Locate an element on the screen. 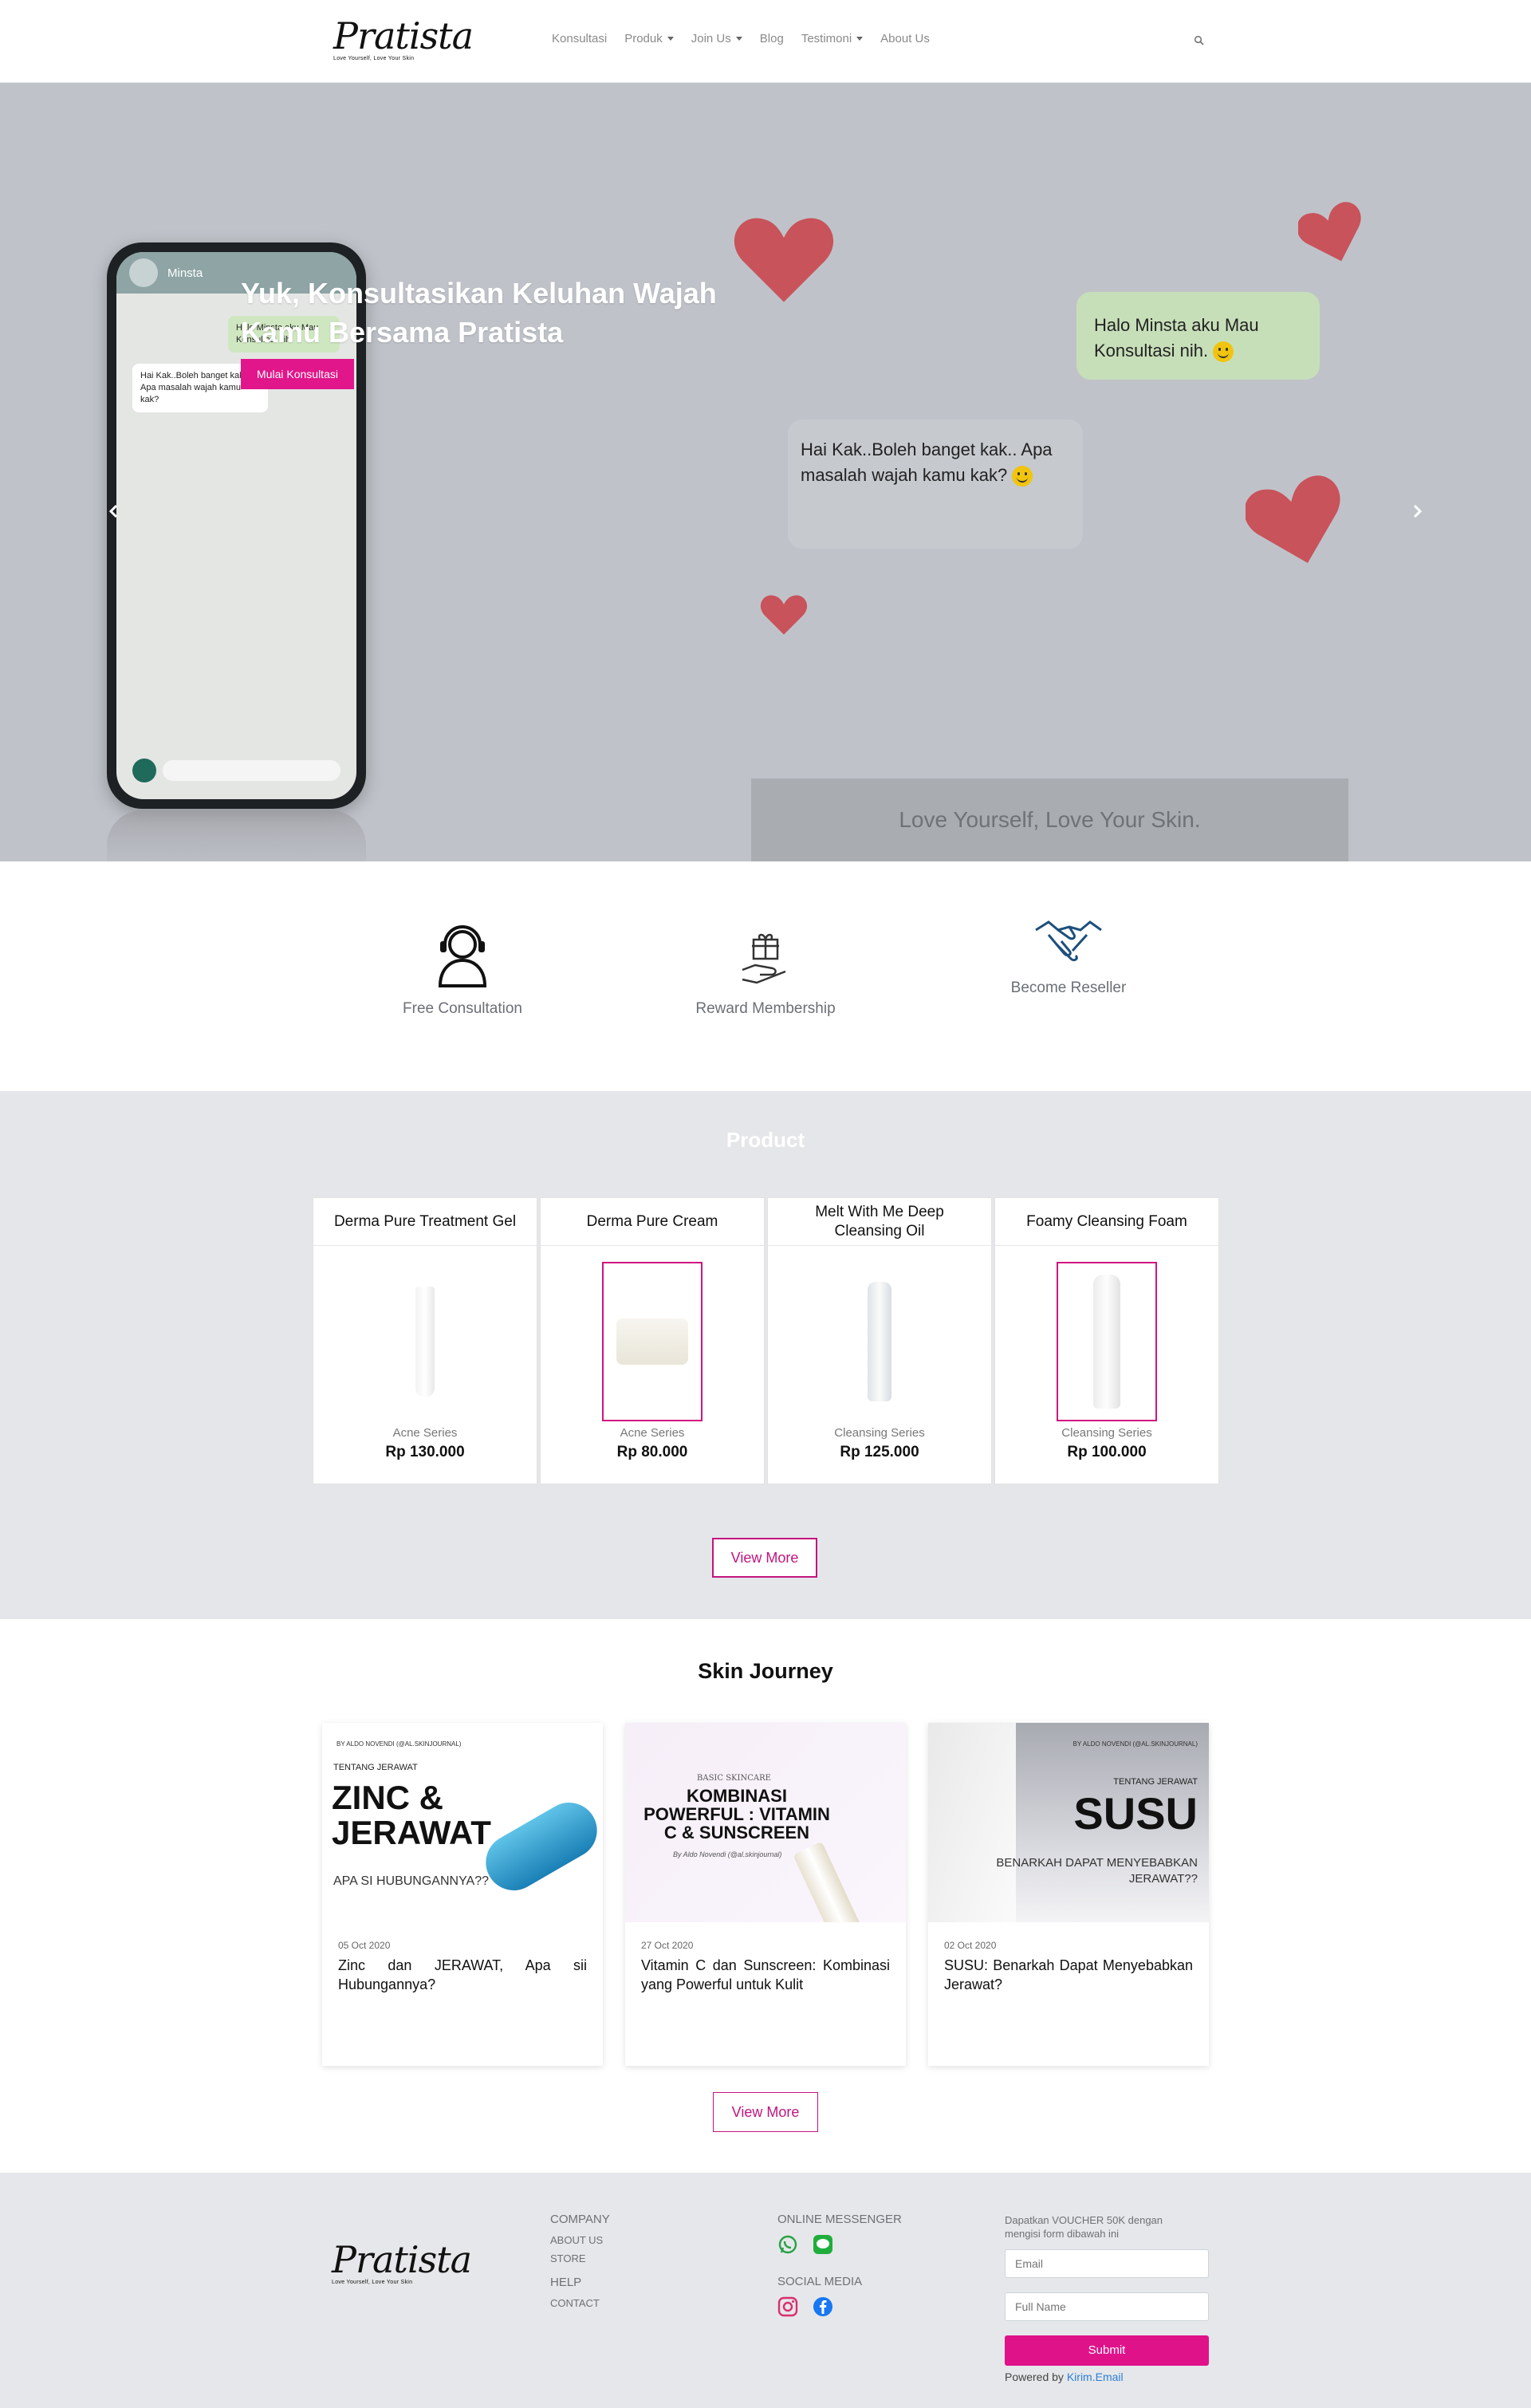 The image size is (1531, 2408). footer-link-store: STORE is located at coordinates (580, 2258).